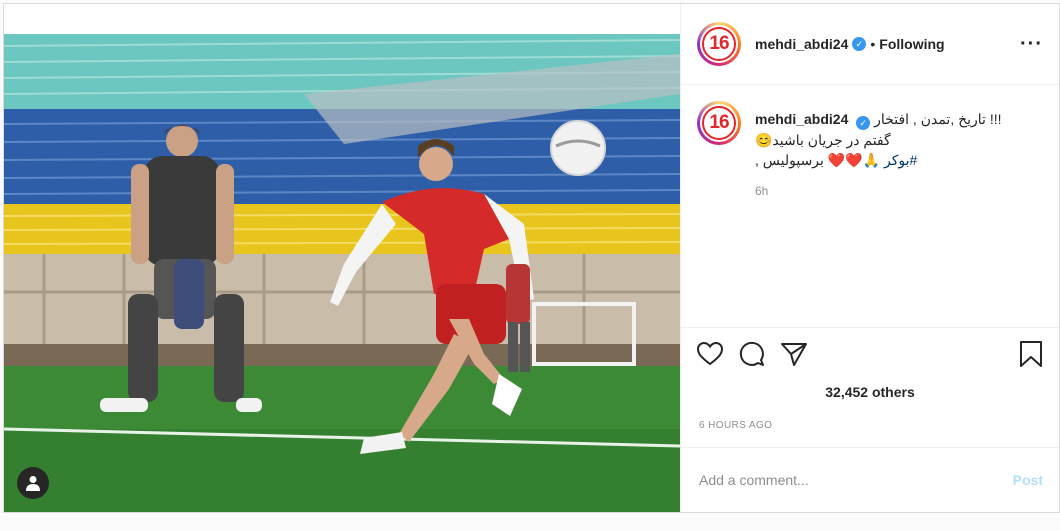 This screenshot has width=1060, height=531. I want to click on caption-hashtag: #بوکر, so click(900, 160).